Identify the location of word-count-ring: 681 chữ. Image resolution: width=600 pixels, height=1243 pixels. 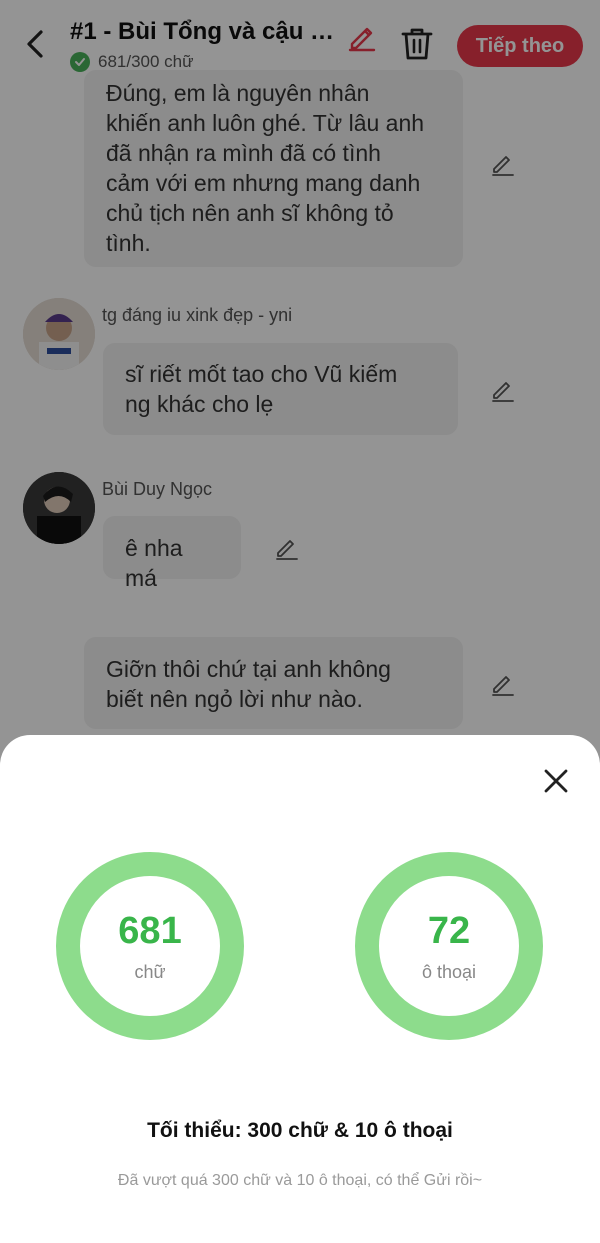
(150, 946).